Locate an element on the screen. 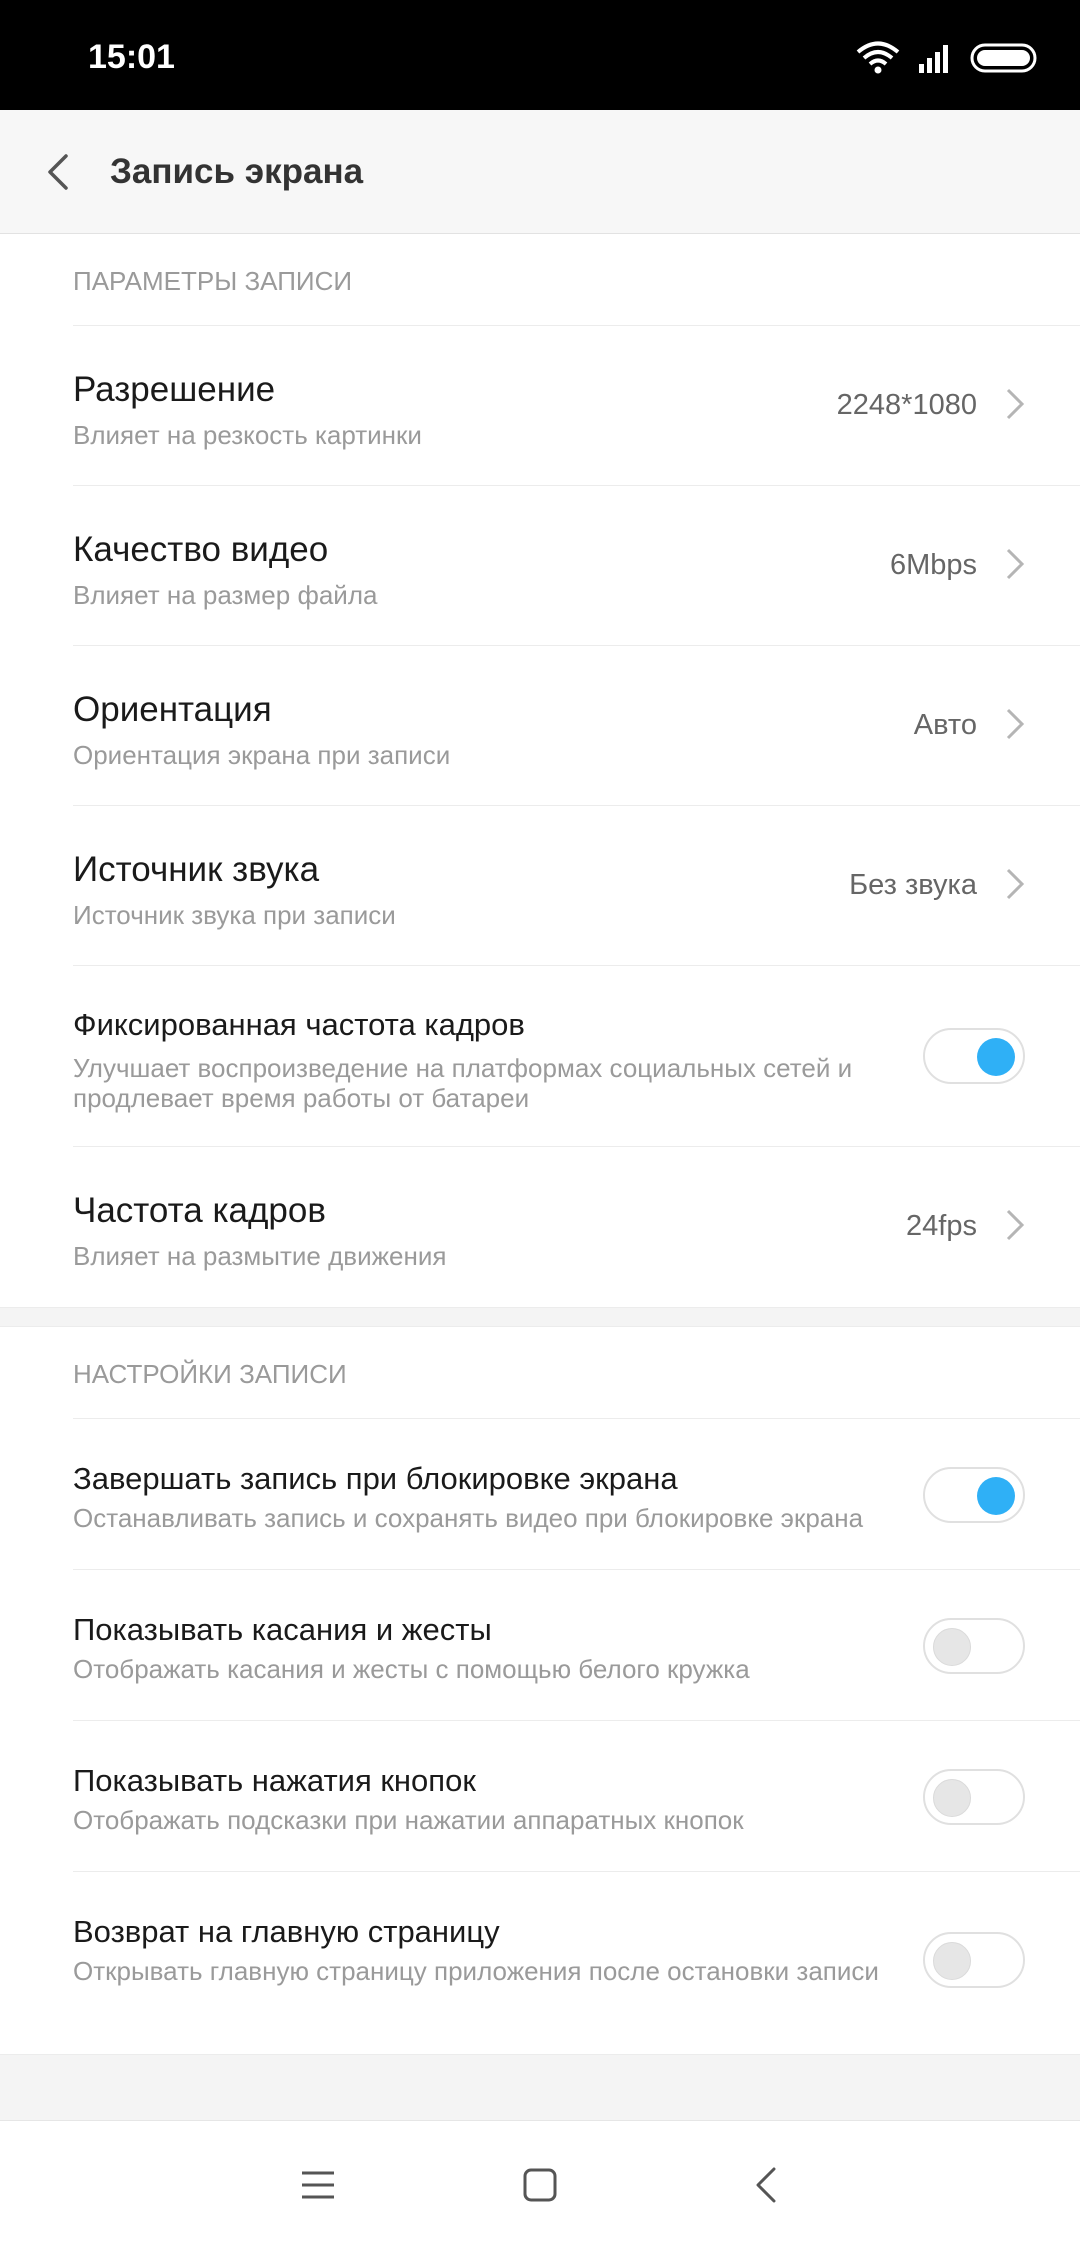 The height and width of the screenshot is (2249, 1080). setting-title: Ориентация is located at coordinates (172, 709).